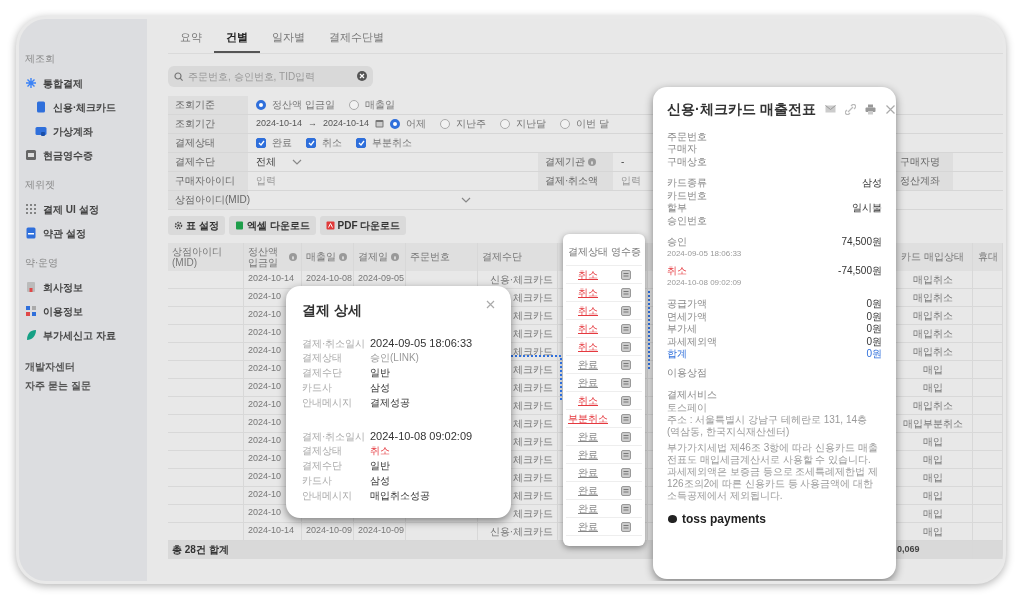 This screenshot has height=595, width=1021. I want to click on column-header: 주문번호, so click(430, 256).